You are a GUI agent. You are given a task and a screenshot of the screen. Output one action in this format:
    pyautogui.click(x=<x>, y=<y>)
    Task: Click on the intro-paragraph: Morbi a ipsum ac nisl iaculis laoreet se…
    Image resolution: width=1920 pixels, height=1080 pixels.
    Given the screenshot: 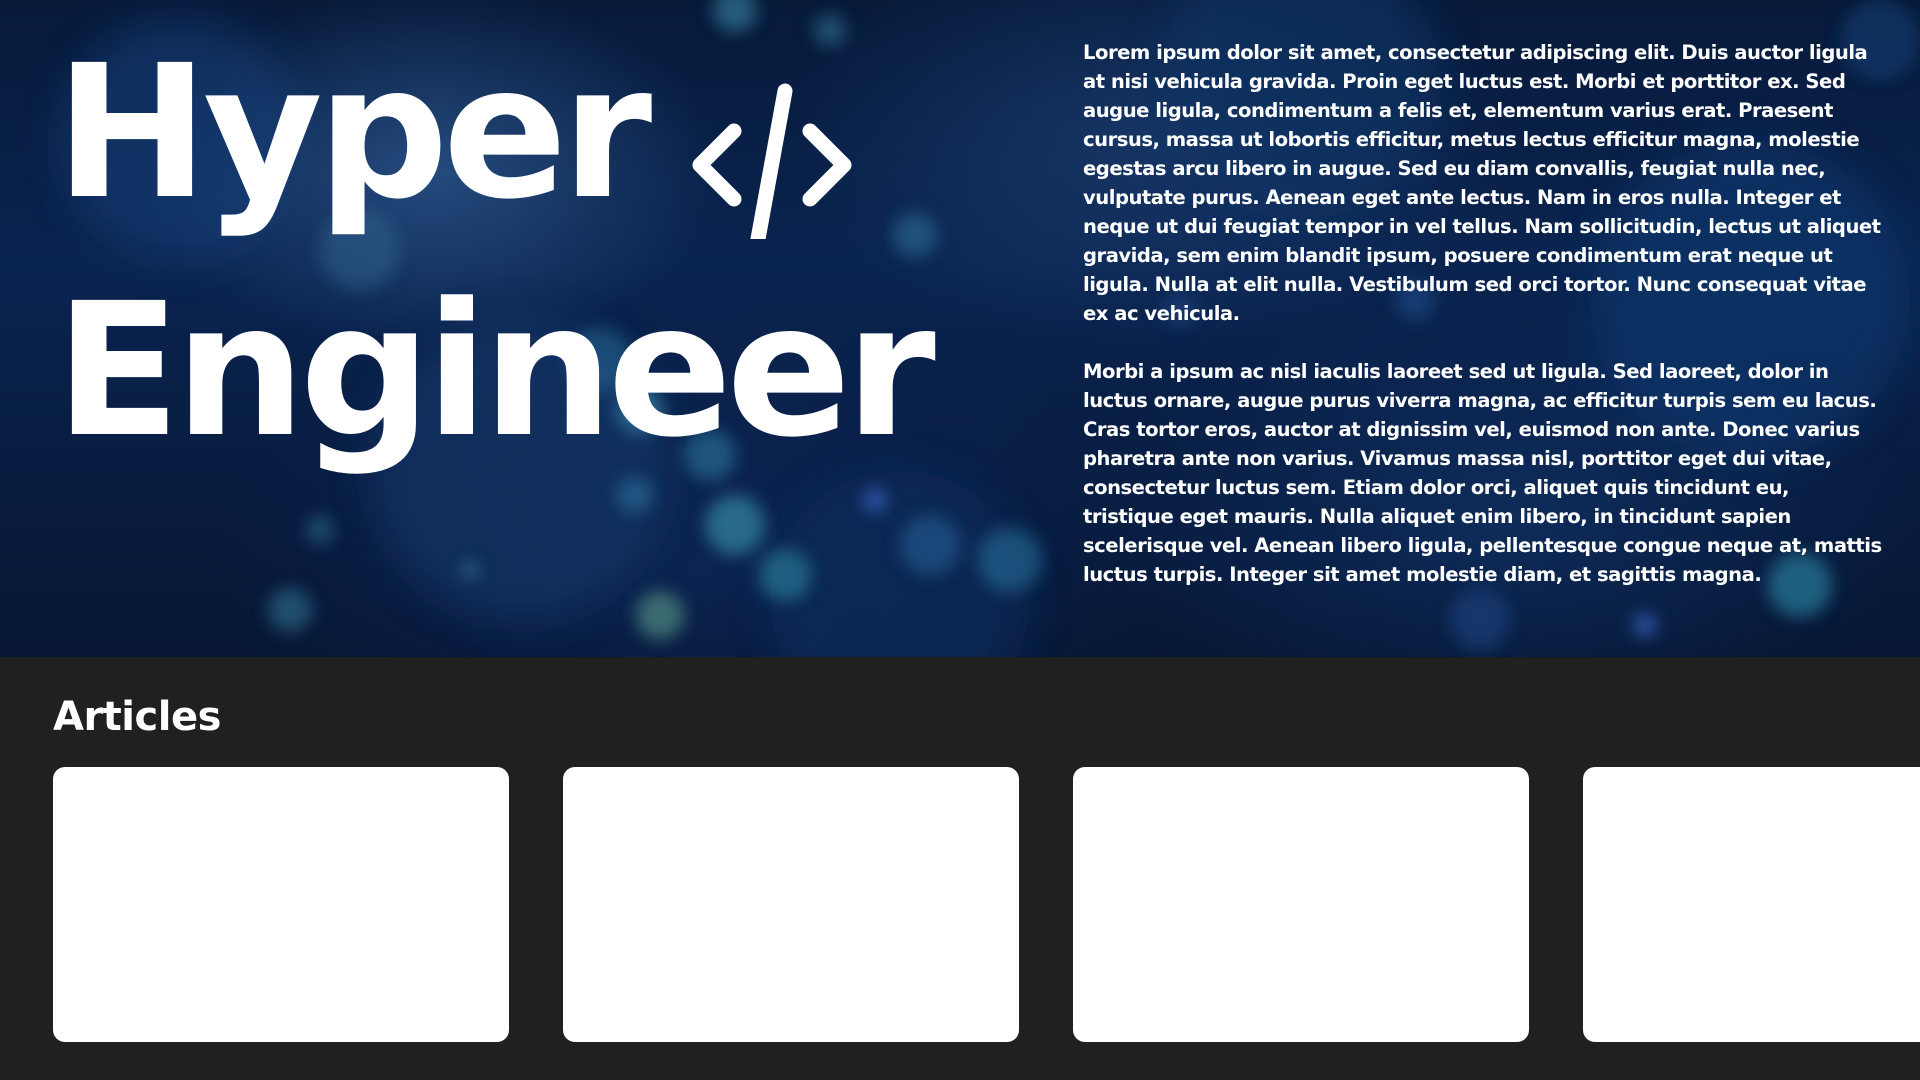 What is the action you would take?
    pyautogui.click(x=1482, y=473)
    